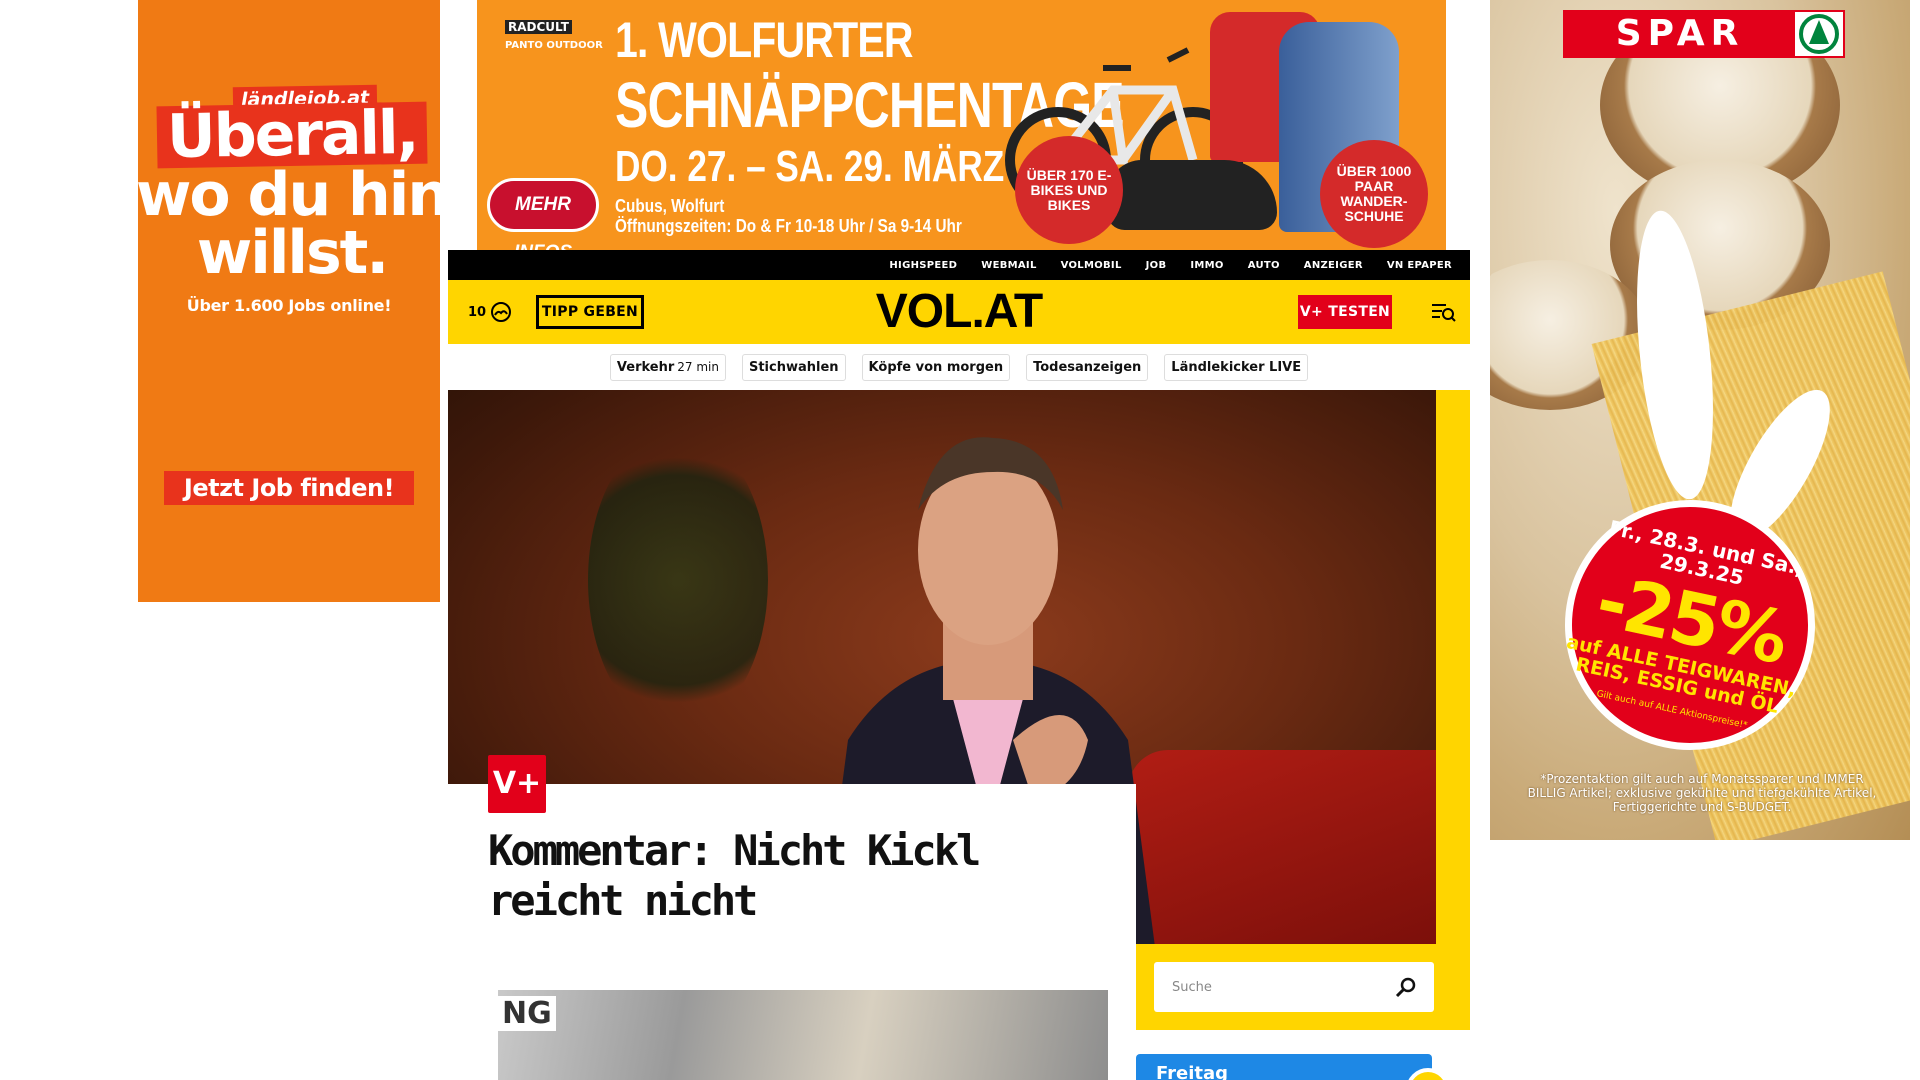 The image size is (1920, 1080). Describe the element at coordinates (764, 40) in the screenshot. I see `banner-title-1: 1. WOLFURTER` at that location.